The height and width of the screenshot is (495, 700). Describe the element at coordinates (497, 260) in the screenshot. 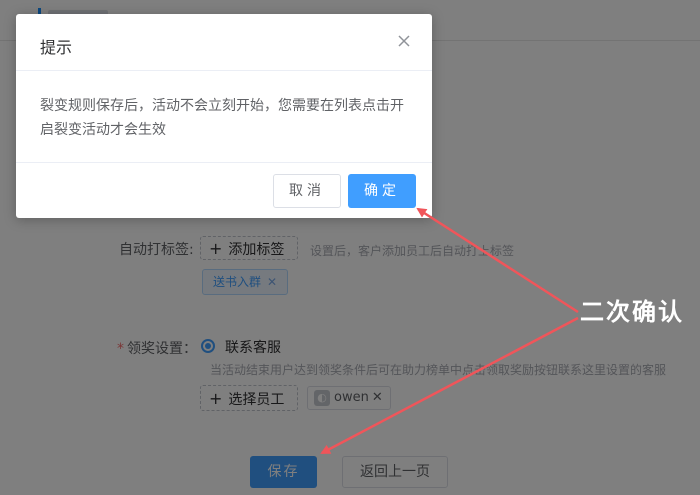

I see `arrow-to-confirm` at that location.